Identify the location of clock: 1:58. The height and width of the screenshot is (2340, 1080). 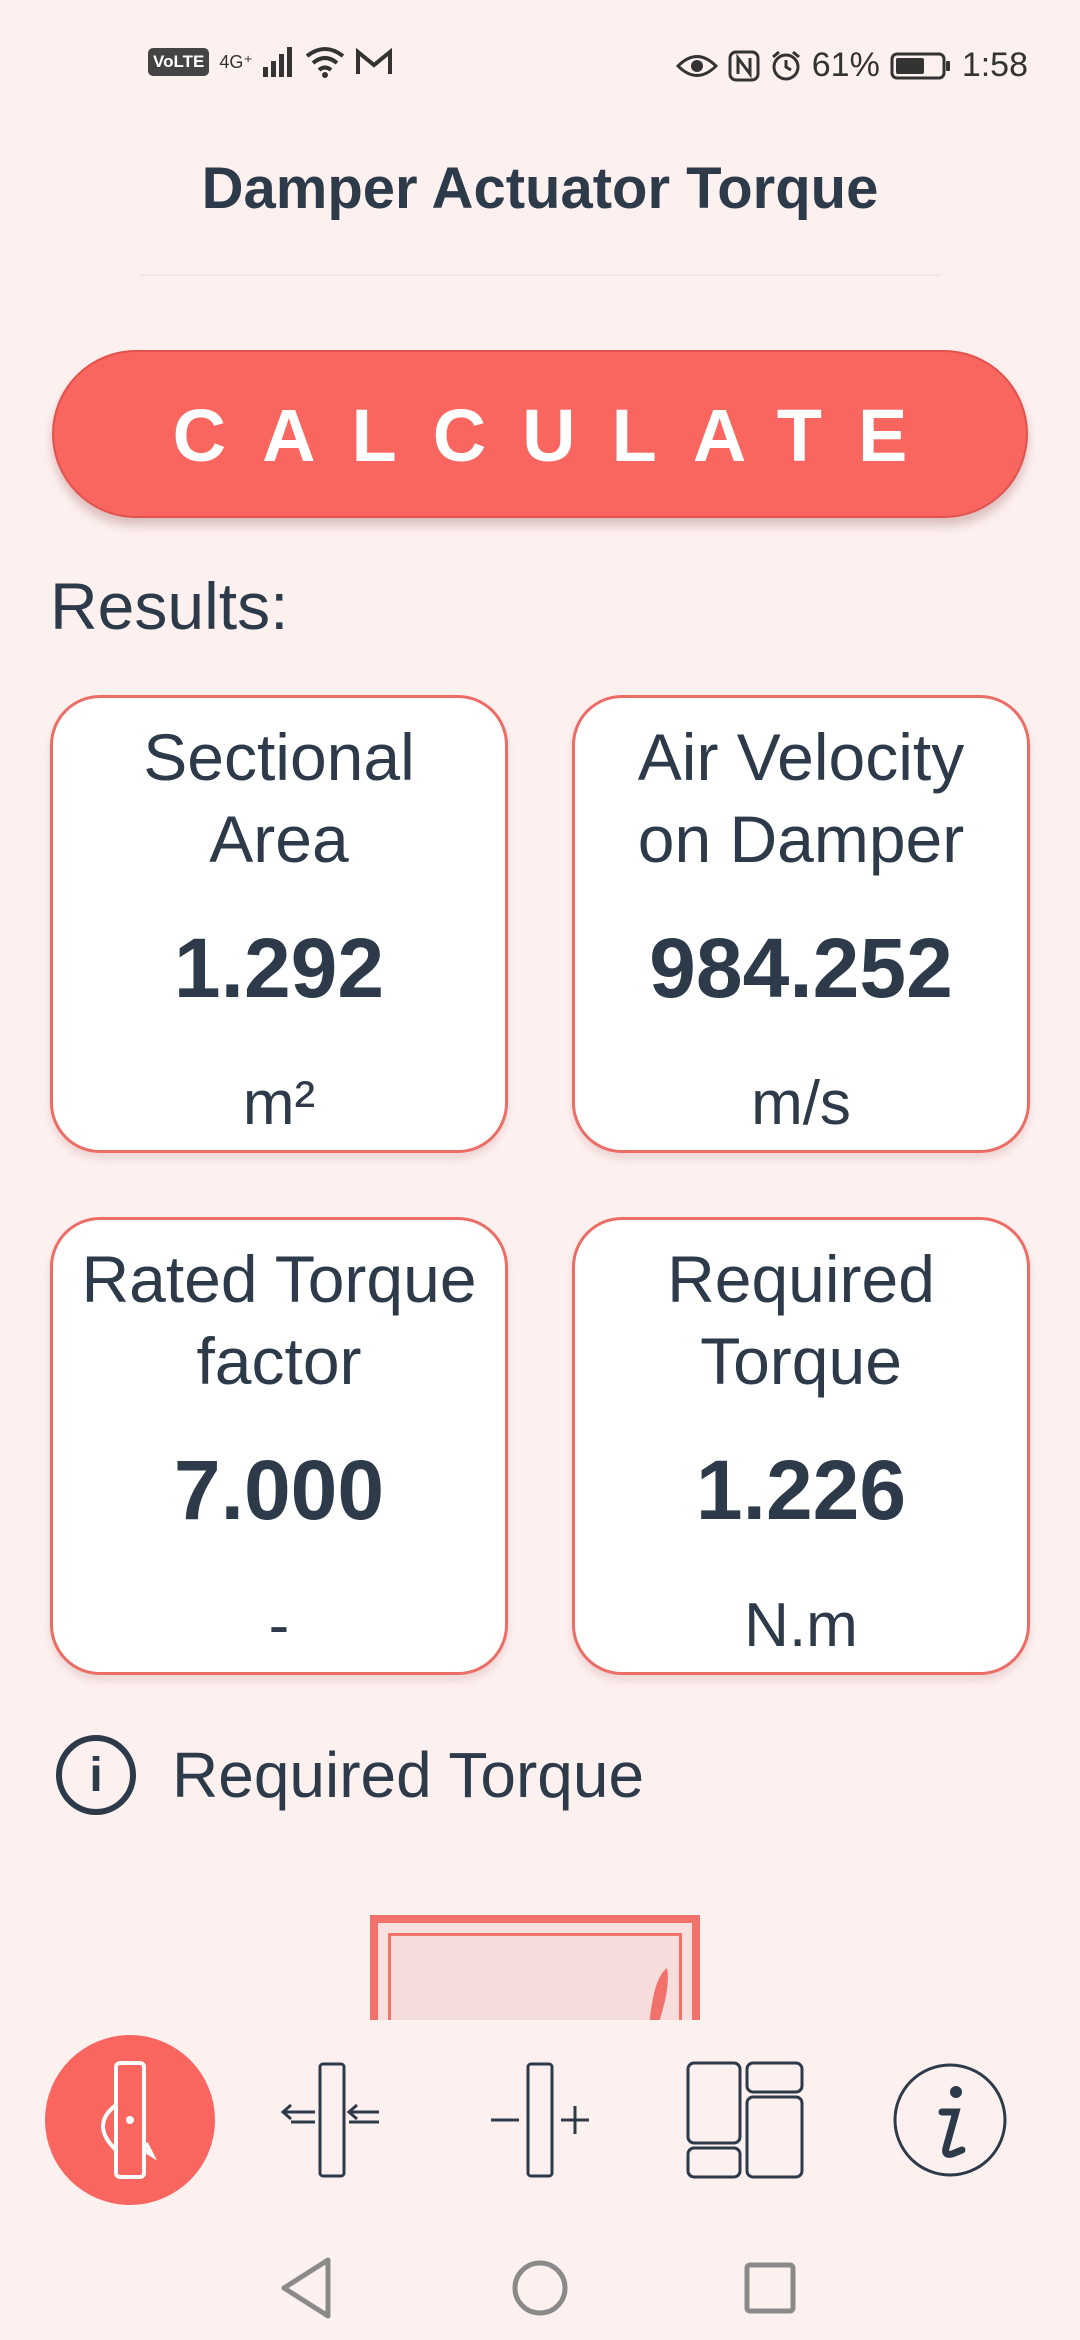
(994, 65).